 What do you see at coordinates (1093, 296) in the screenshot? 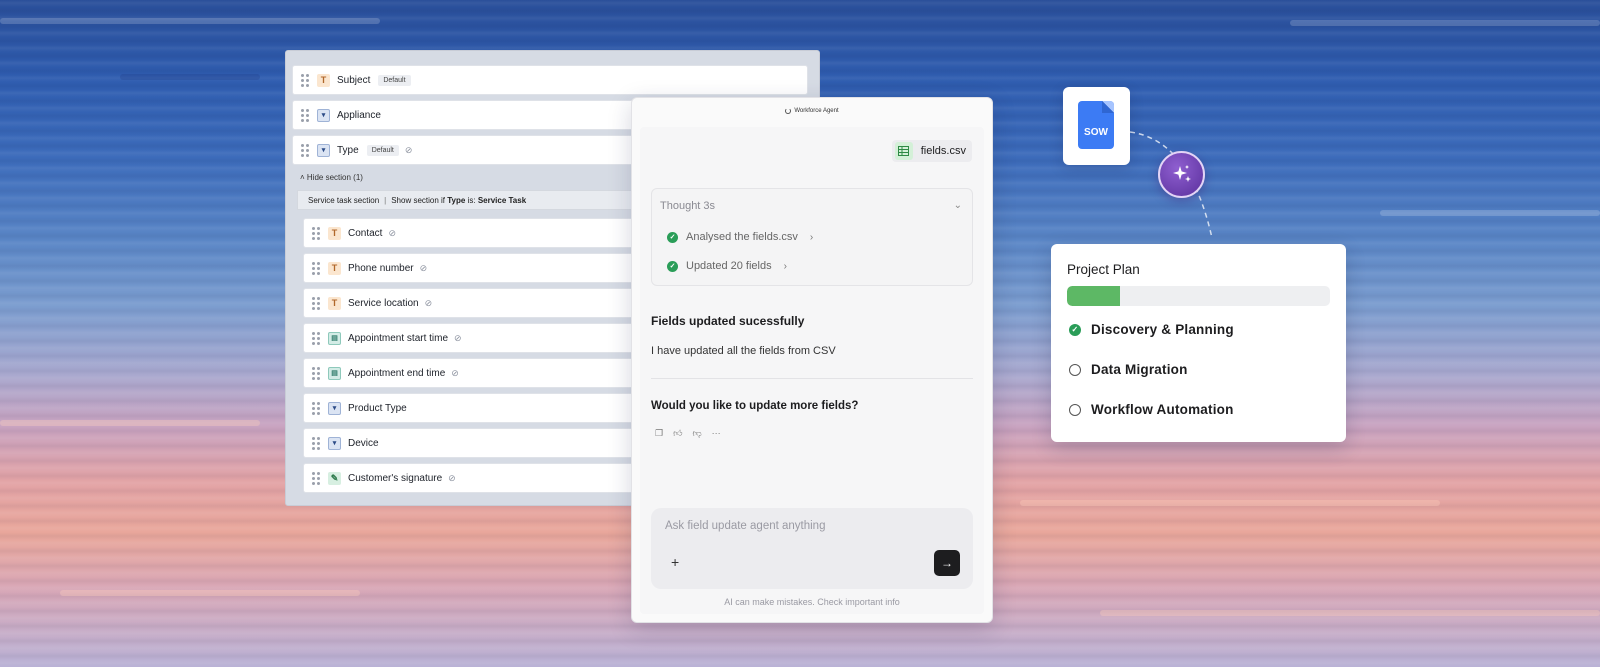
I see `plan-progress-fill` at bounding box center [1093, 296].